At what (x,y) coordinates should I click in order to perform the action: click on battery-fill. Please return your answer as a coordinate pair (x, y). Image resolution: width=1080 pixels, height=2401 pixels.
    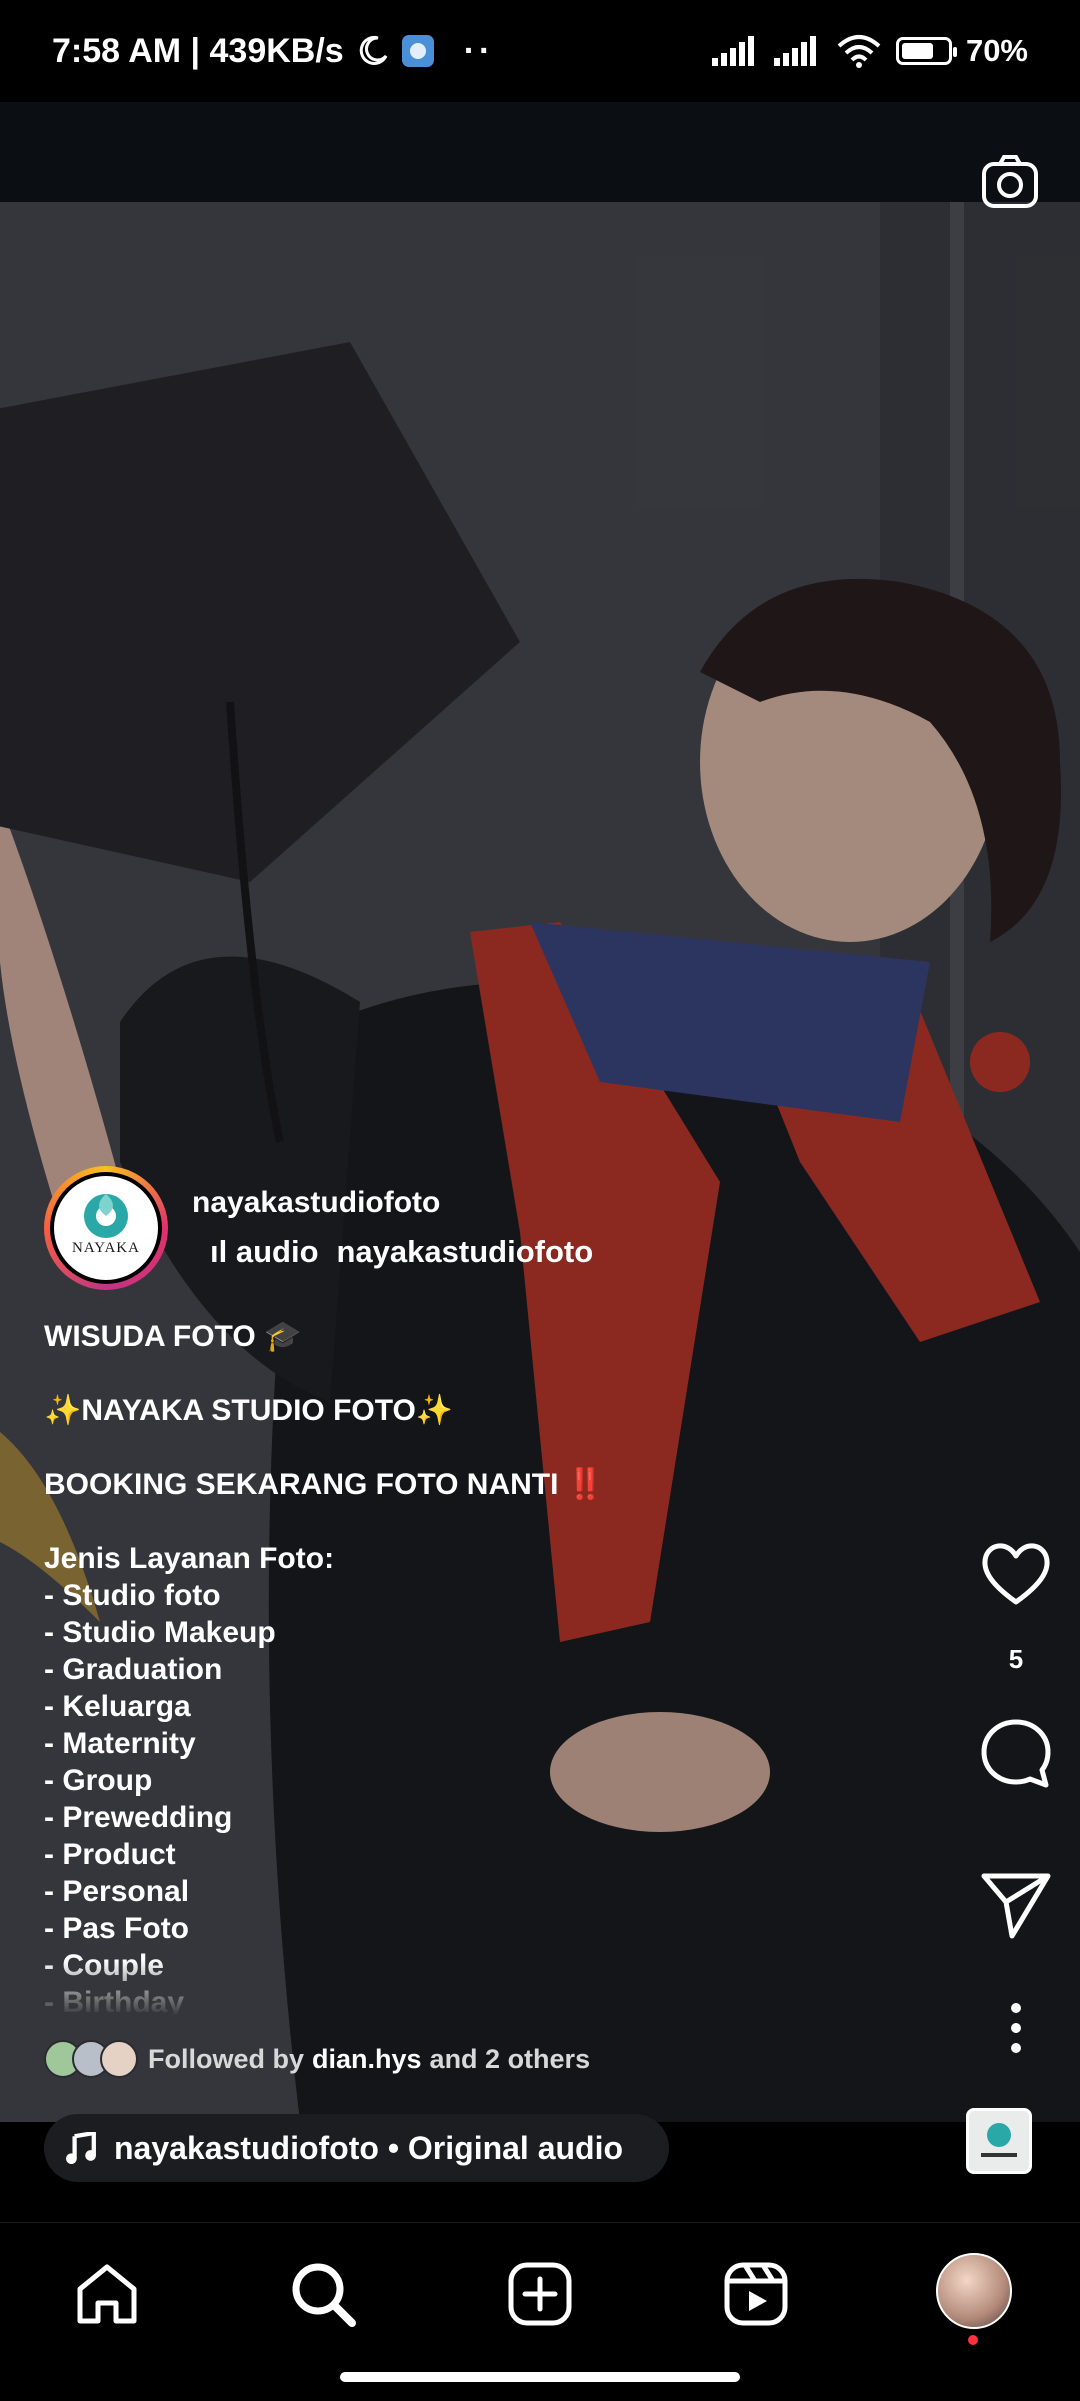
    Looking at the image, I should click on (917, 51).